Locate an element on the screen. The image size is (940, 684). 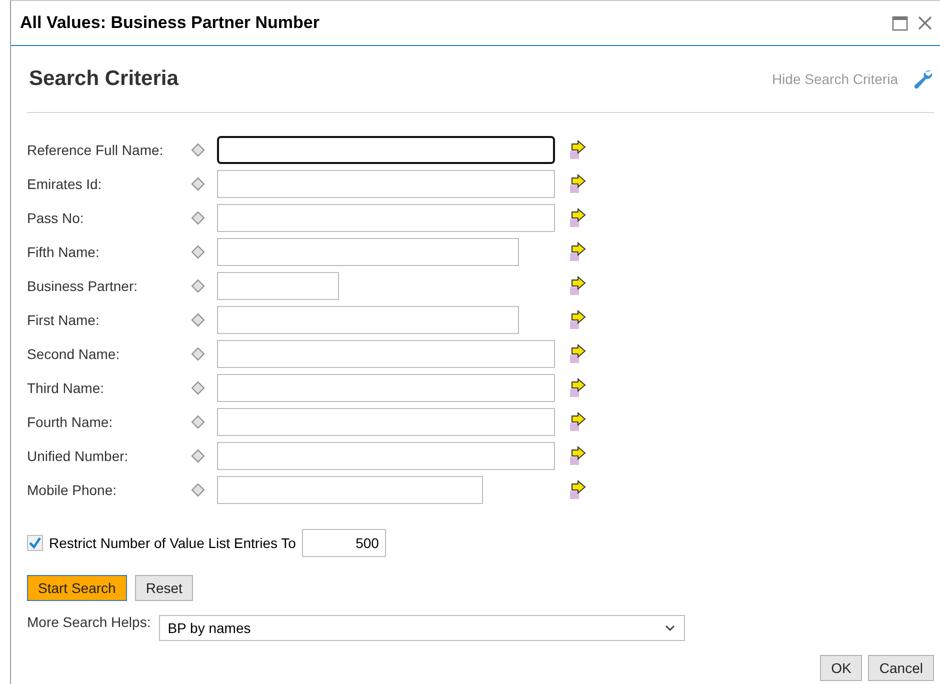
max-entries-field: 500 is located at coordinates (344, 543).